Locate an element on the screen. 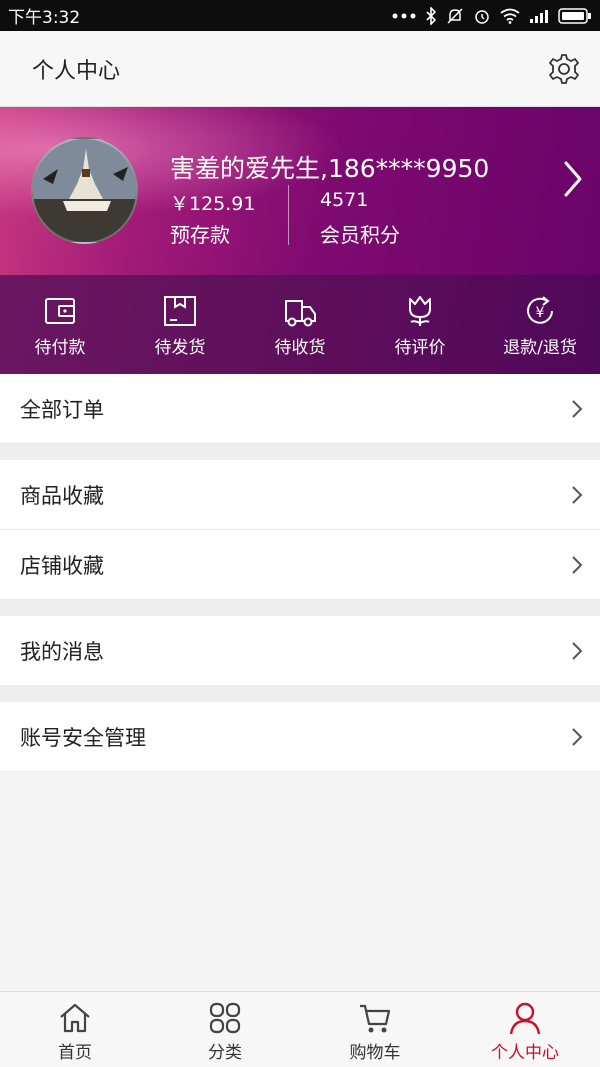  order-status-pending-review: 待评价 is located at coordinates (420, 324).